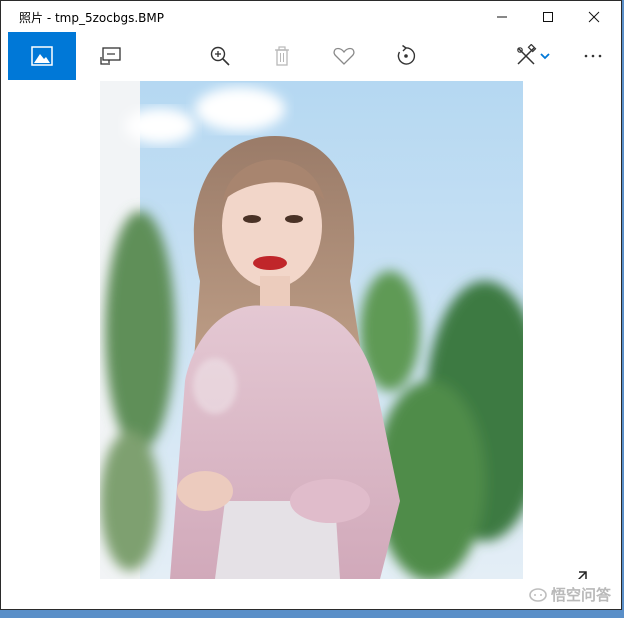  I want to click on rotate-icon, so click(406, 54).